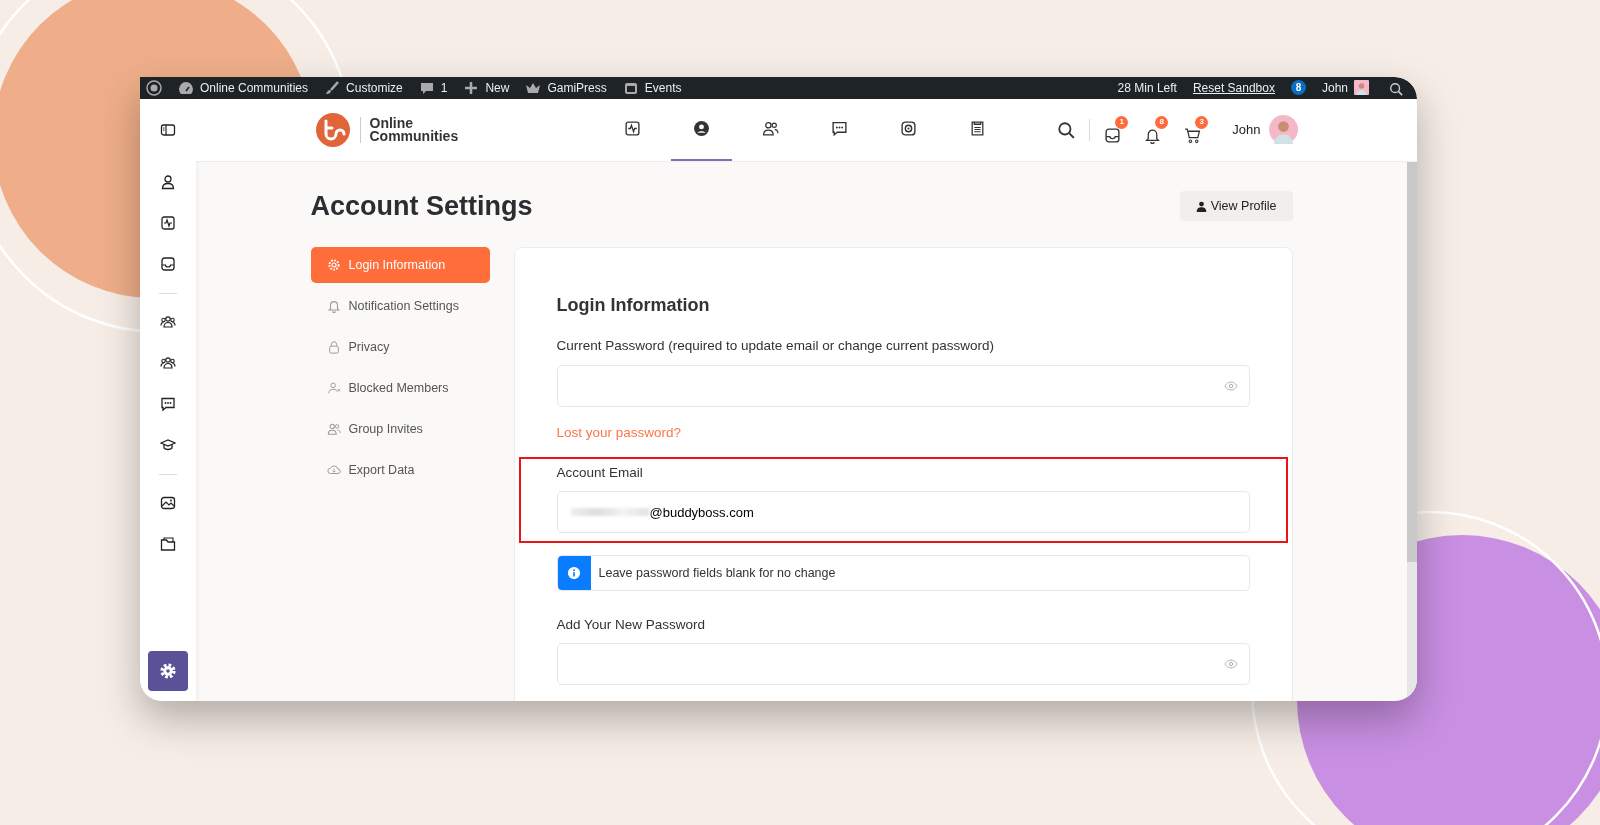 The image size is (1600, 825). I want to click on notice-text: Leave password fields blank for no change, so click(717, 573).